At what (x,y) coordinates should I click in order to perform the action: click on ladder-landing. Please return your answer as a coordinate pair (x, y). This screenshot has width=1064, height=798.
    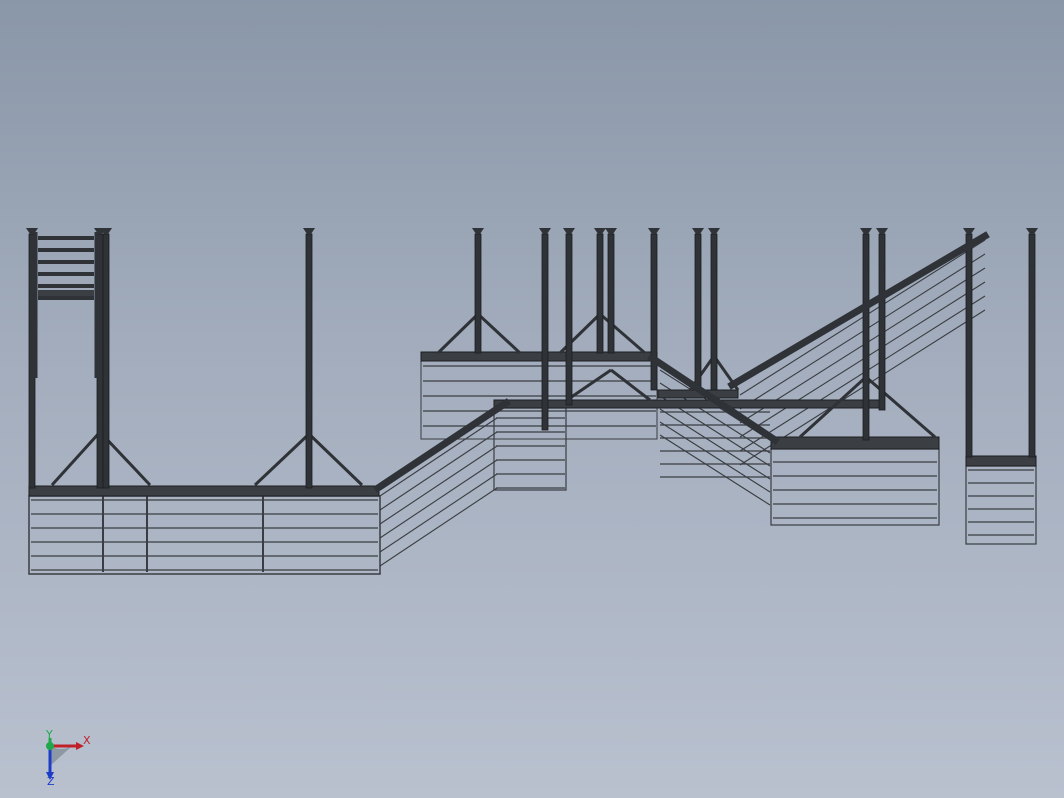
    Looking at the image, I should click on (66, 293).